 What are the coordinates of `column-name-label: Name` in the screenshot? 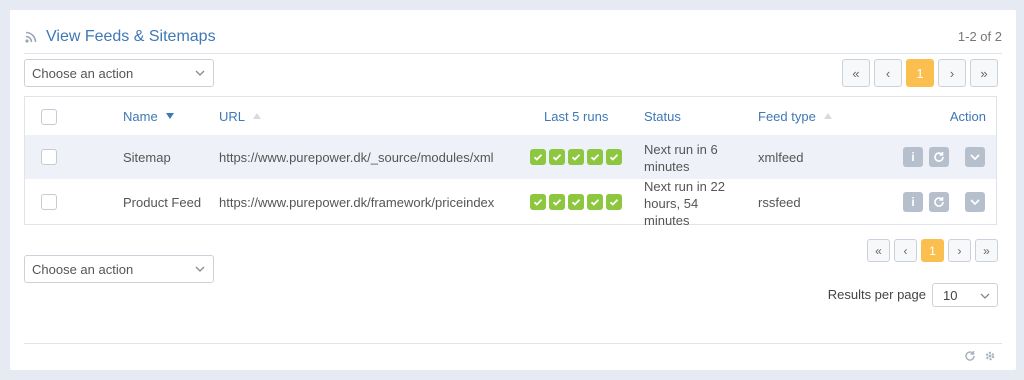 It's located at (140, 116).